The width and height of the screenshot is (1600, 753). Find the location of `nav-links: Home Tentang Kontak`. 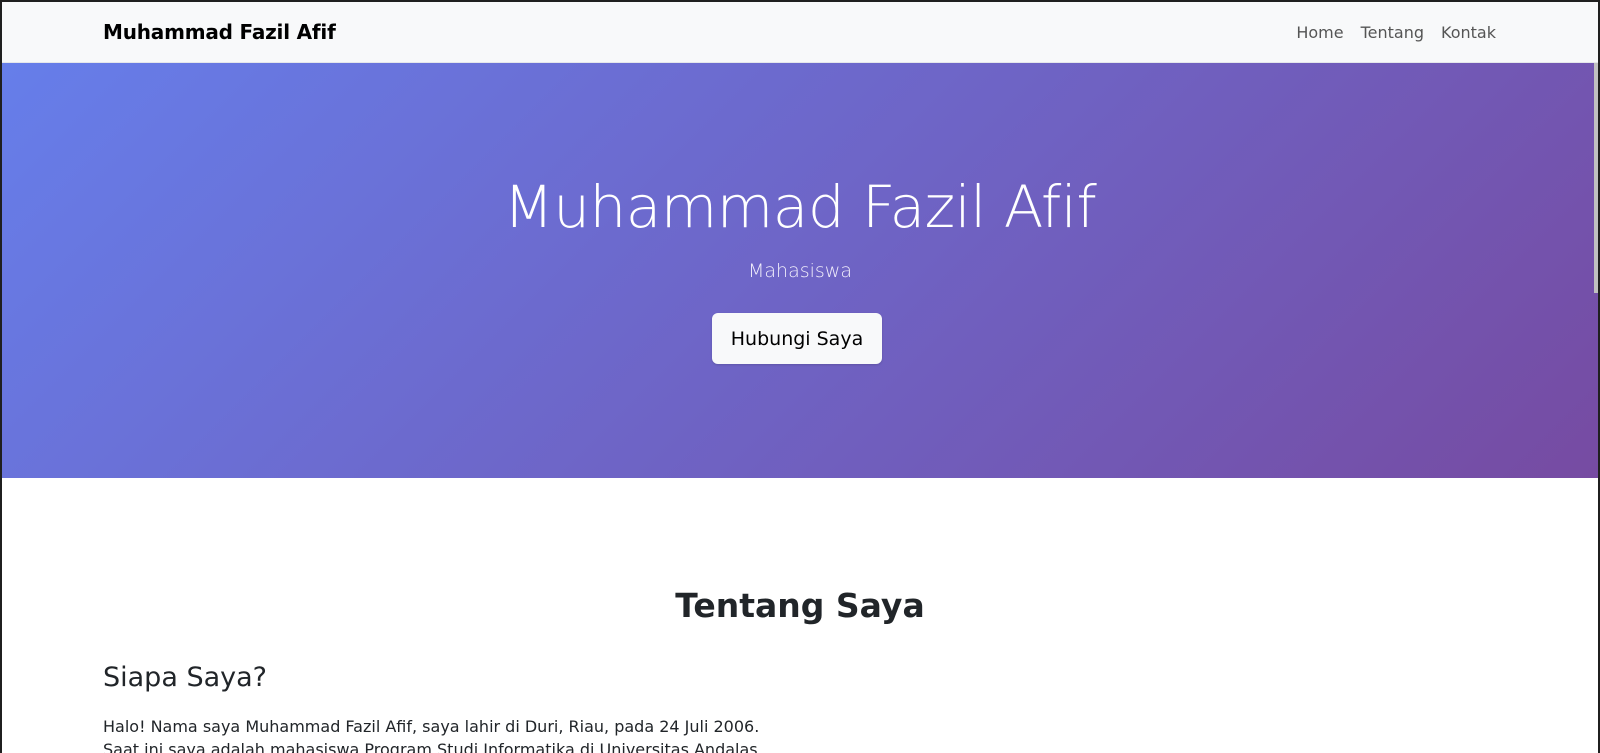

nav-links: Home Tentang Kontak is located at coordinates (1396, 32).